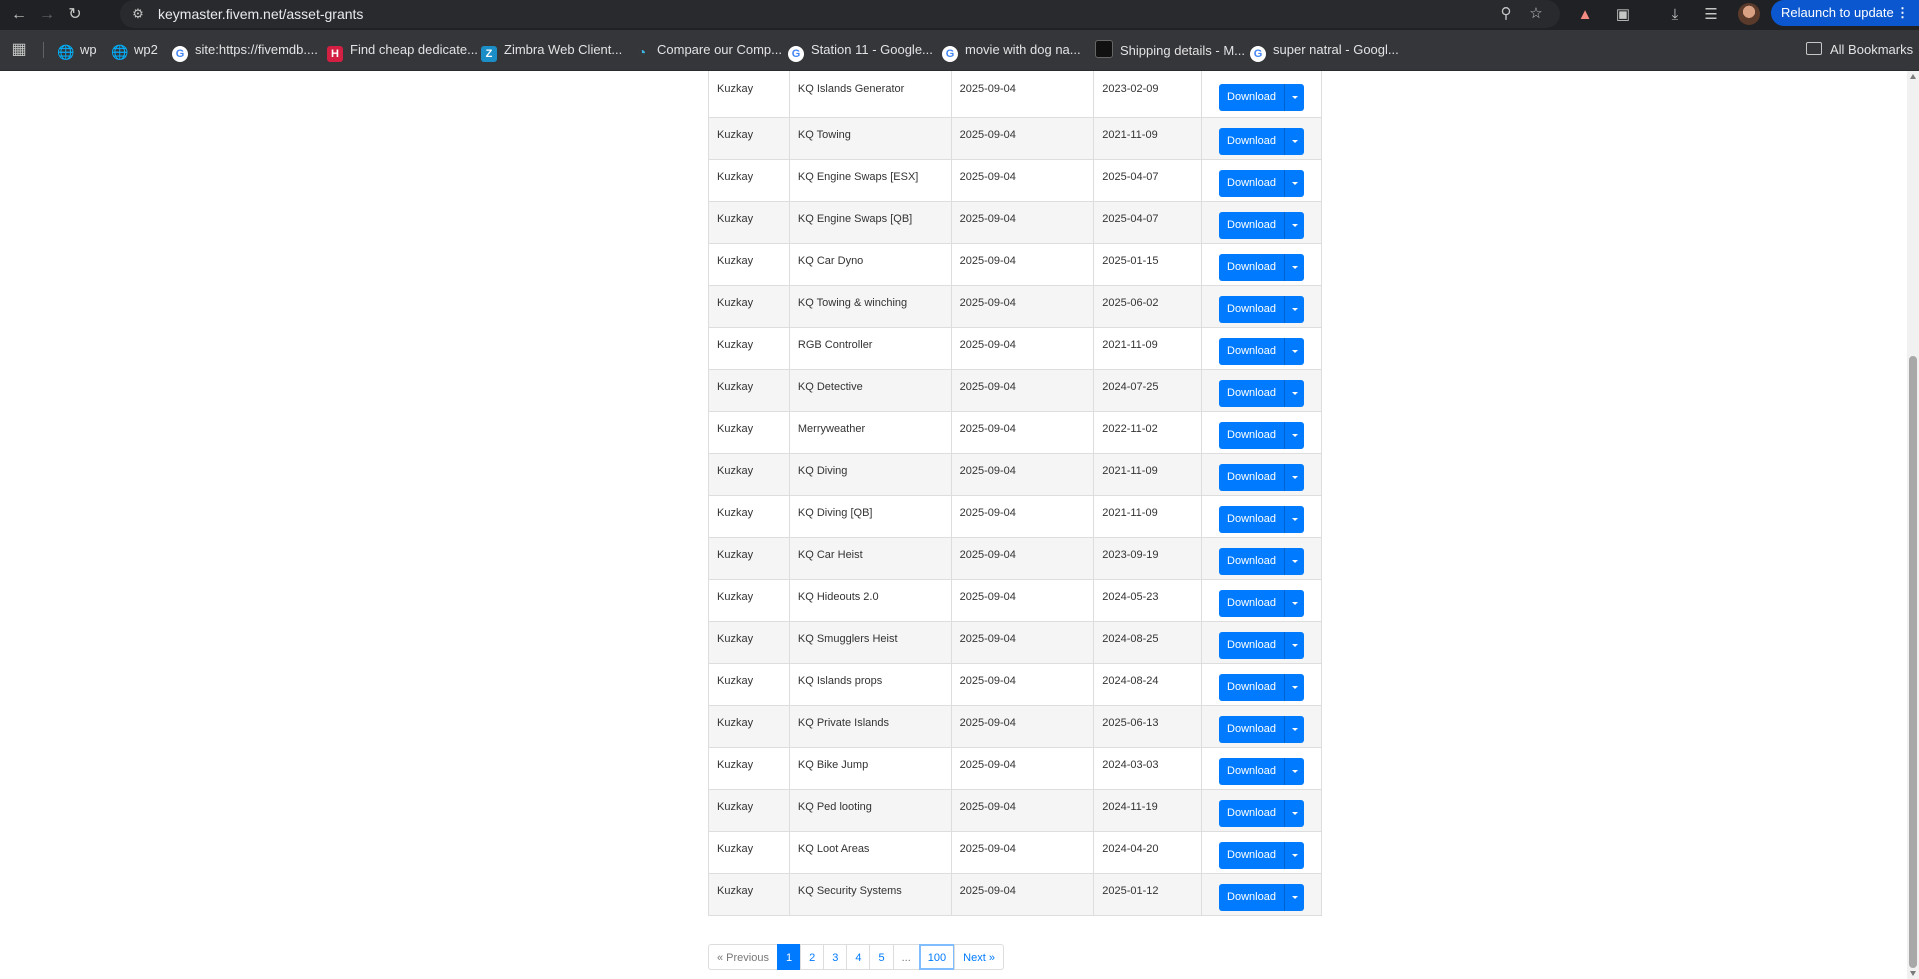  I want to click on back-arrow-icon: ←, so click(19, 15).